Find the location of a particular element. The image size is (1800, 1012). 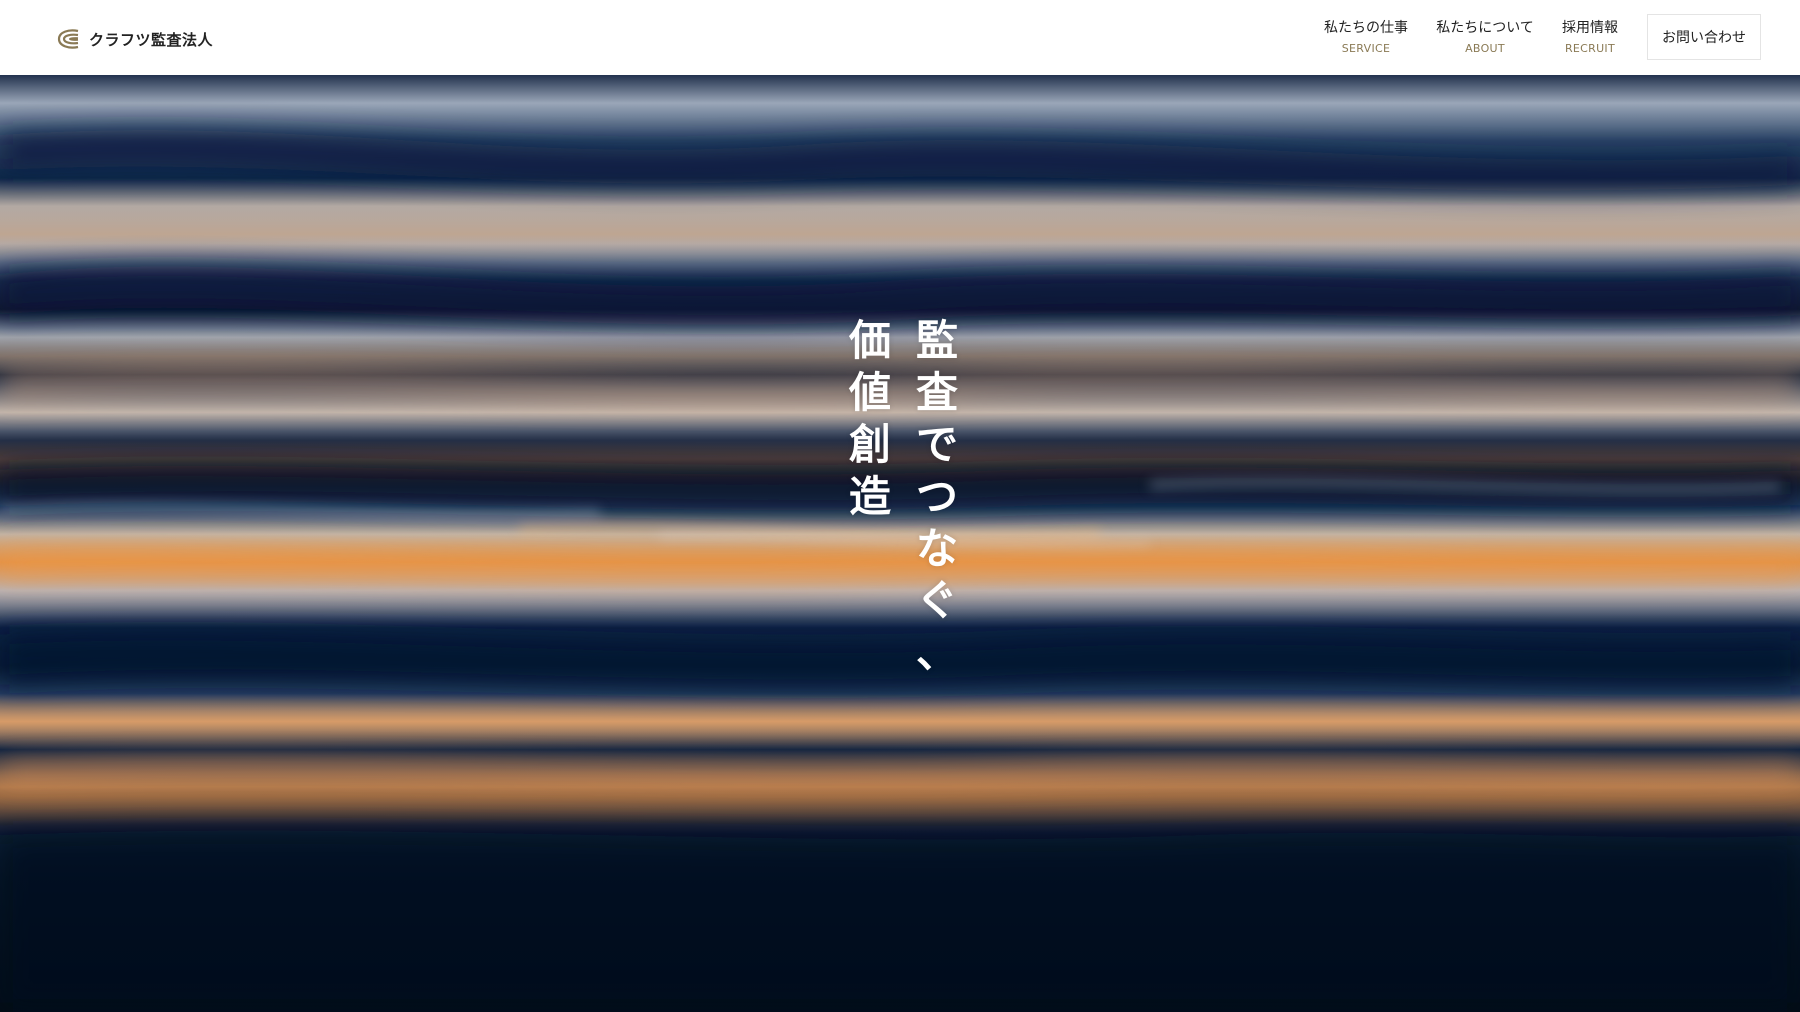

hero-tagline-line-1-char: つ is located at coordinates (936, 496).